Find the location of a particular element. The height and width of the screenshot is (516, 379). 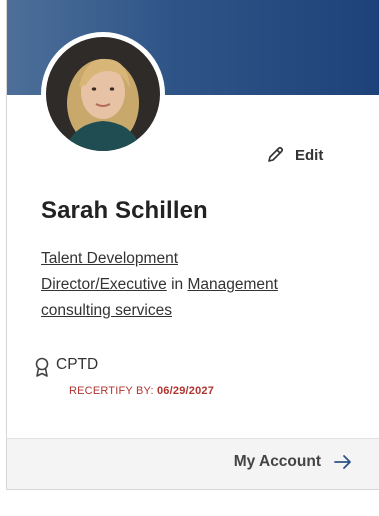

my-account-link: My Account is located at coordinates (293, 462).